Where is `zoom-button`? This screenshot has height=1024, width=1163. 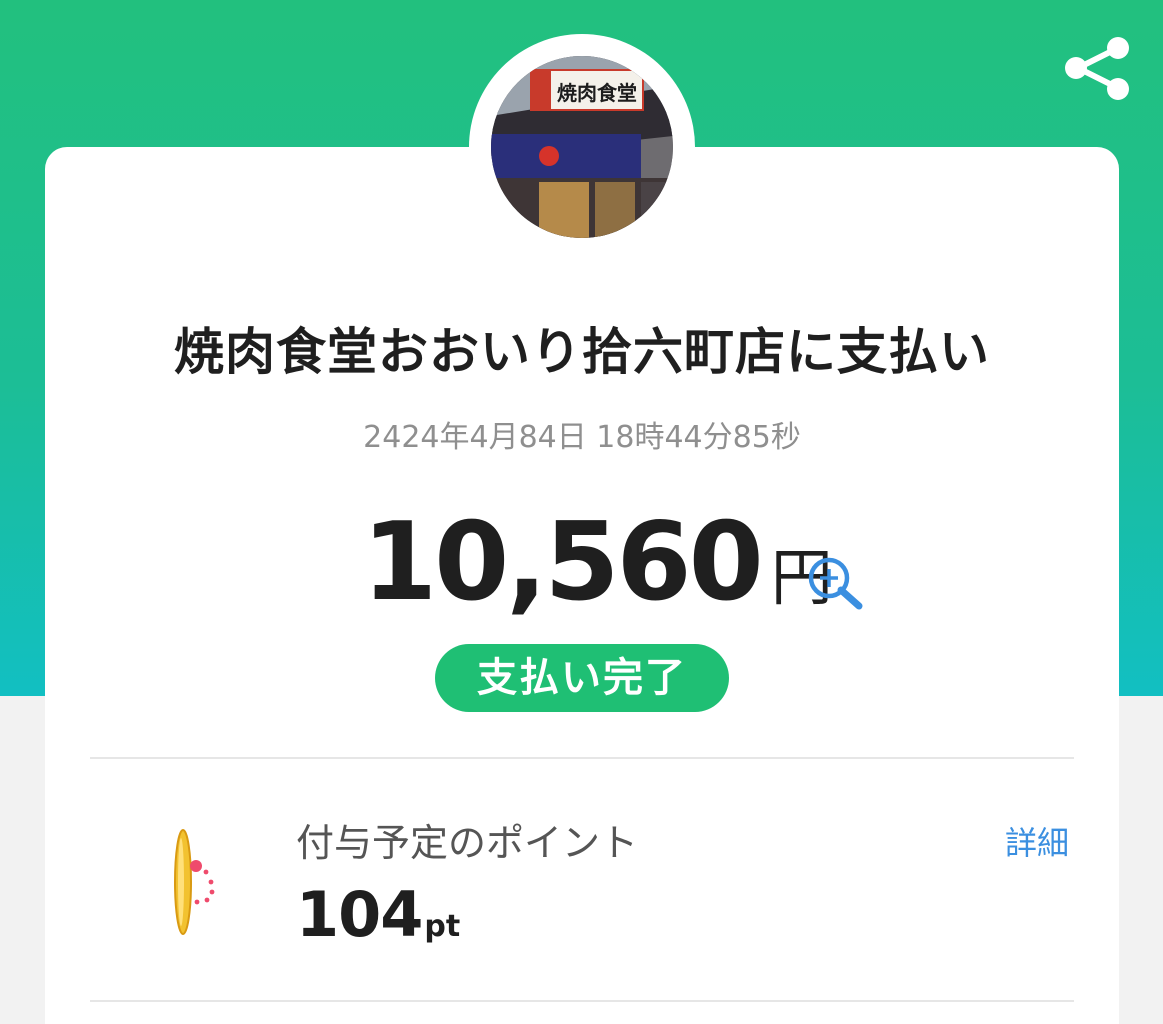
zoom-button is located at coordinates (838, 583).